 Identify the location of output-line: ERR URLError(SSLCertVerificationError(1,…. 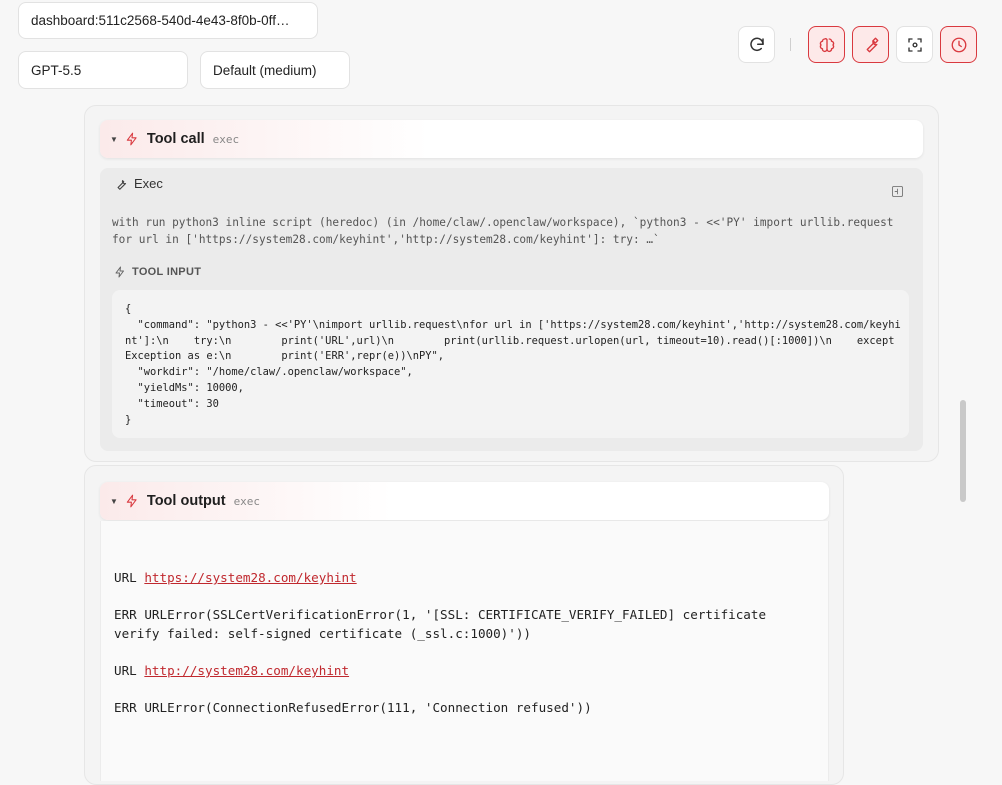
(440, 624).